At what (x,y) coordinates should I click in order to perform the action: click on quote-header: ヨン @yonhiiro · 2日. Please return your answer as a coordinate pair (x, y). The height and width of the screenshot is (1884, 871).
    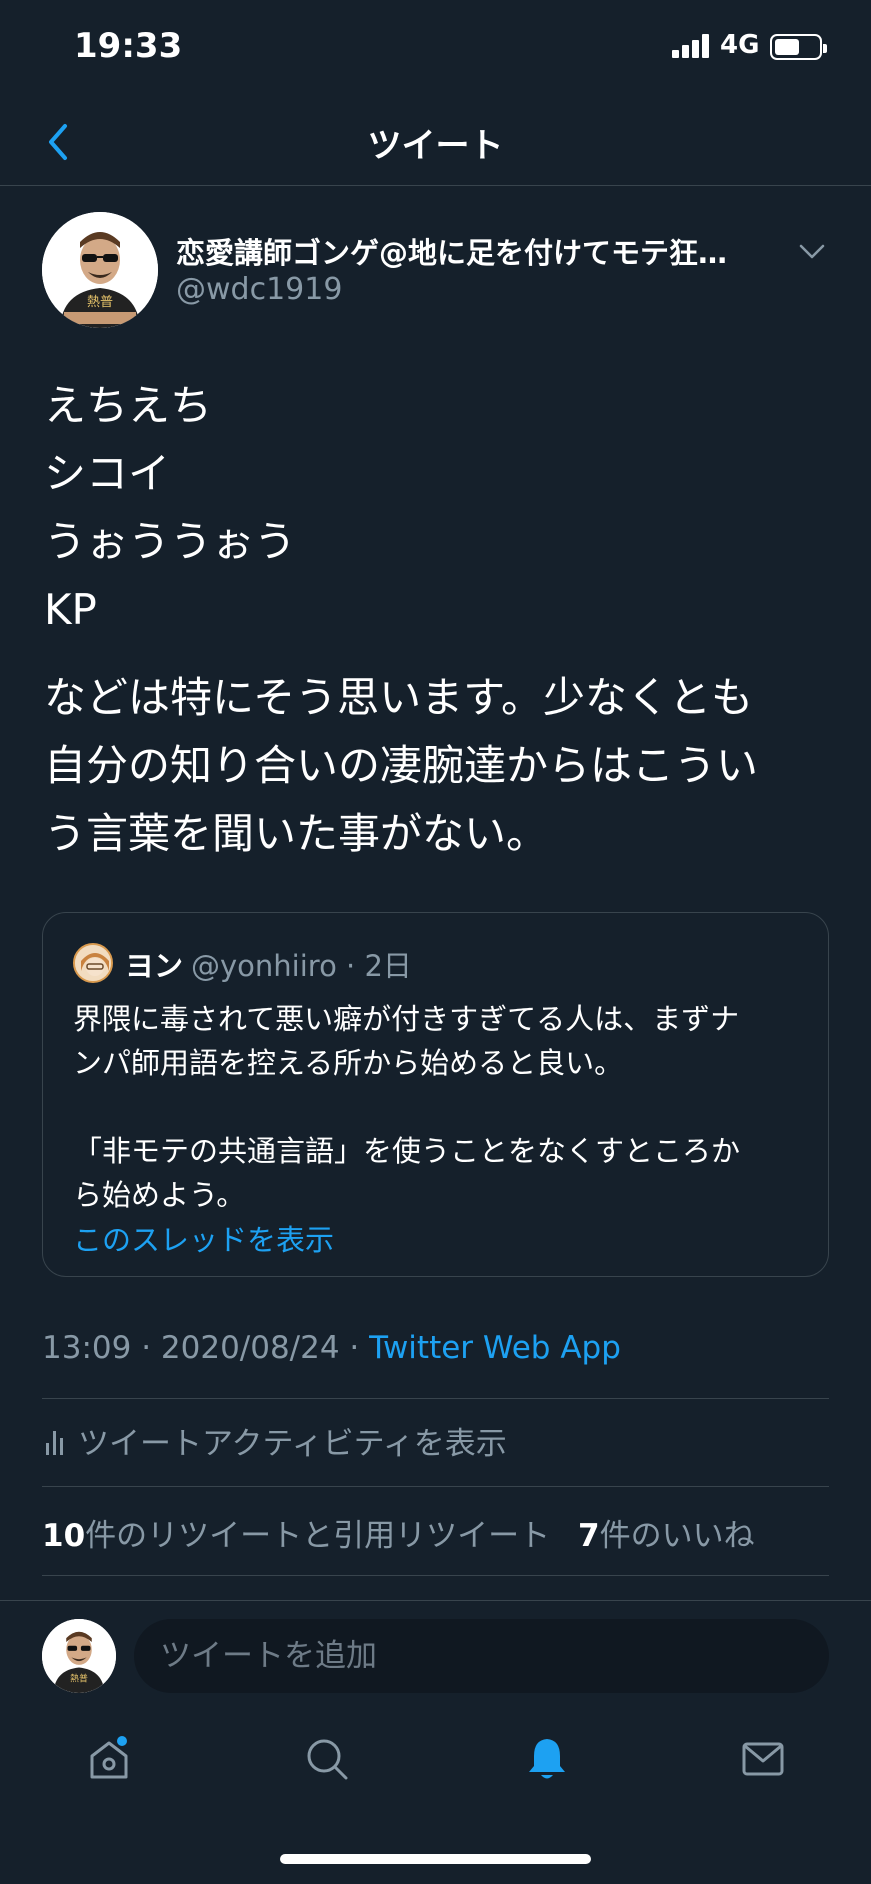
    Looking at the image, I should click on (268, 964).